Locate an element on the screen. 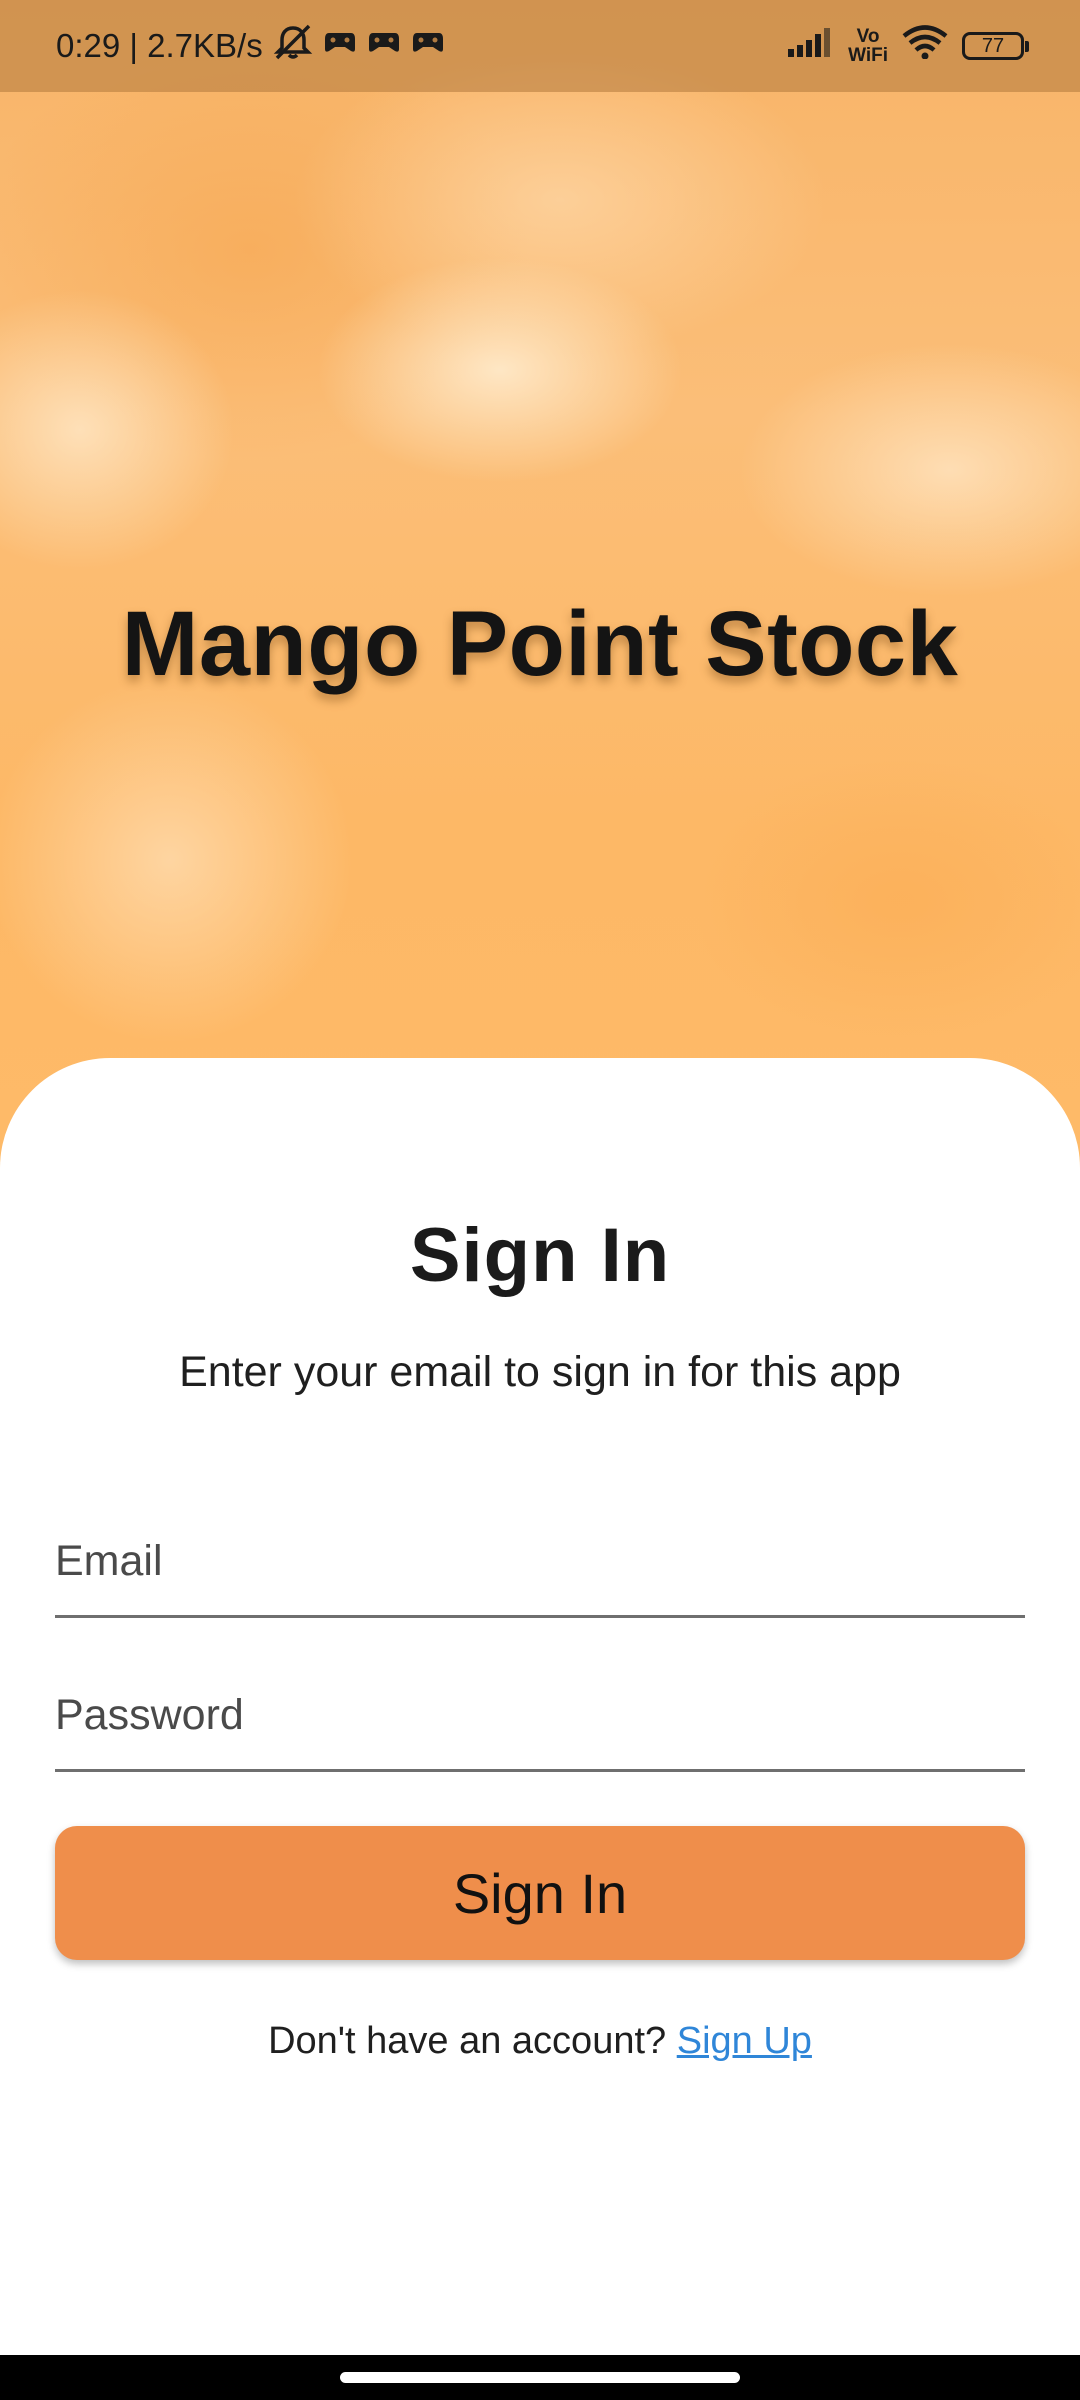 This screenshot has height=2400, width=1080. sign-in-title: Sign In is located at coordinates (540, 1255).